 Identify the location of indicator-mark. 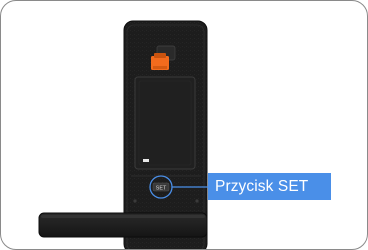
(146, 160).